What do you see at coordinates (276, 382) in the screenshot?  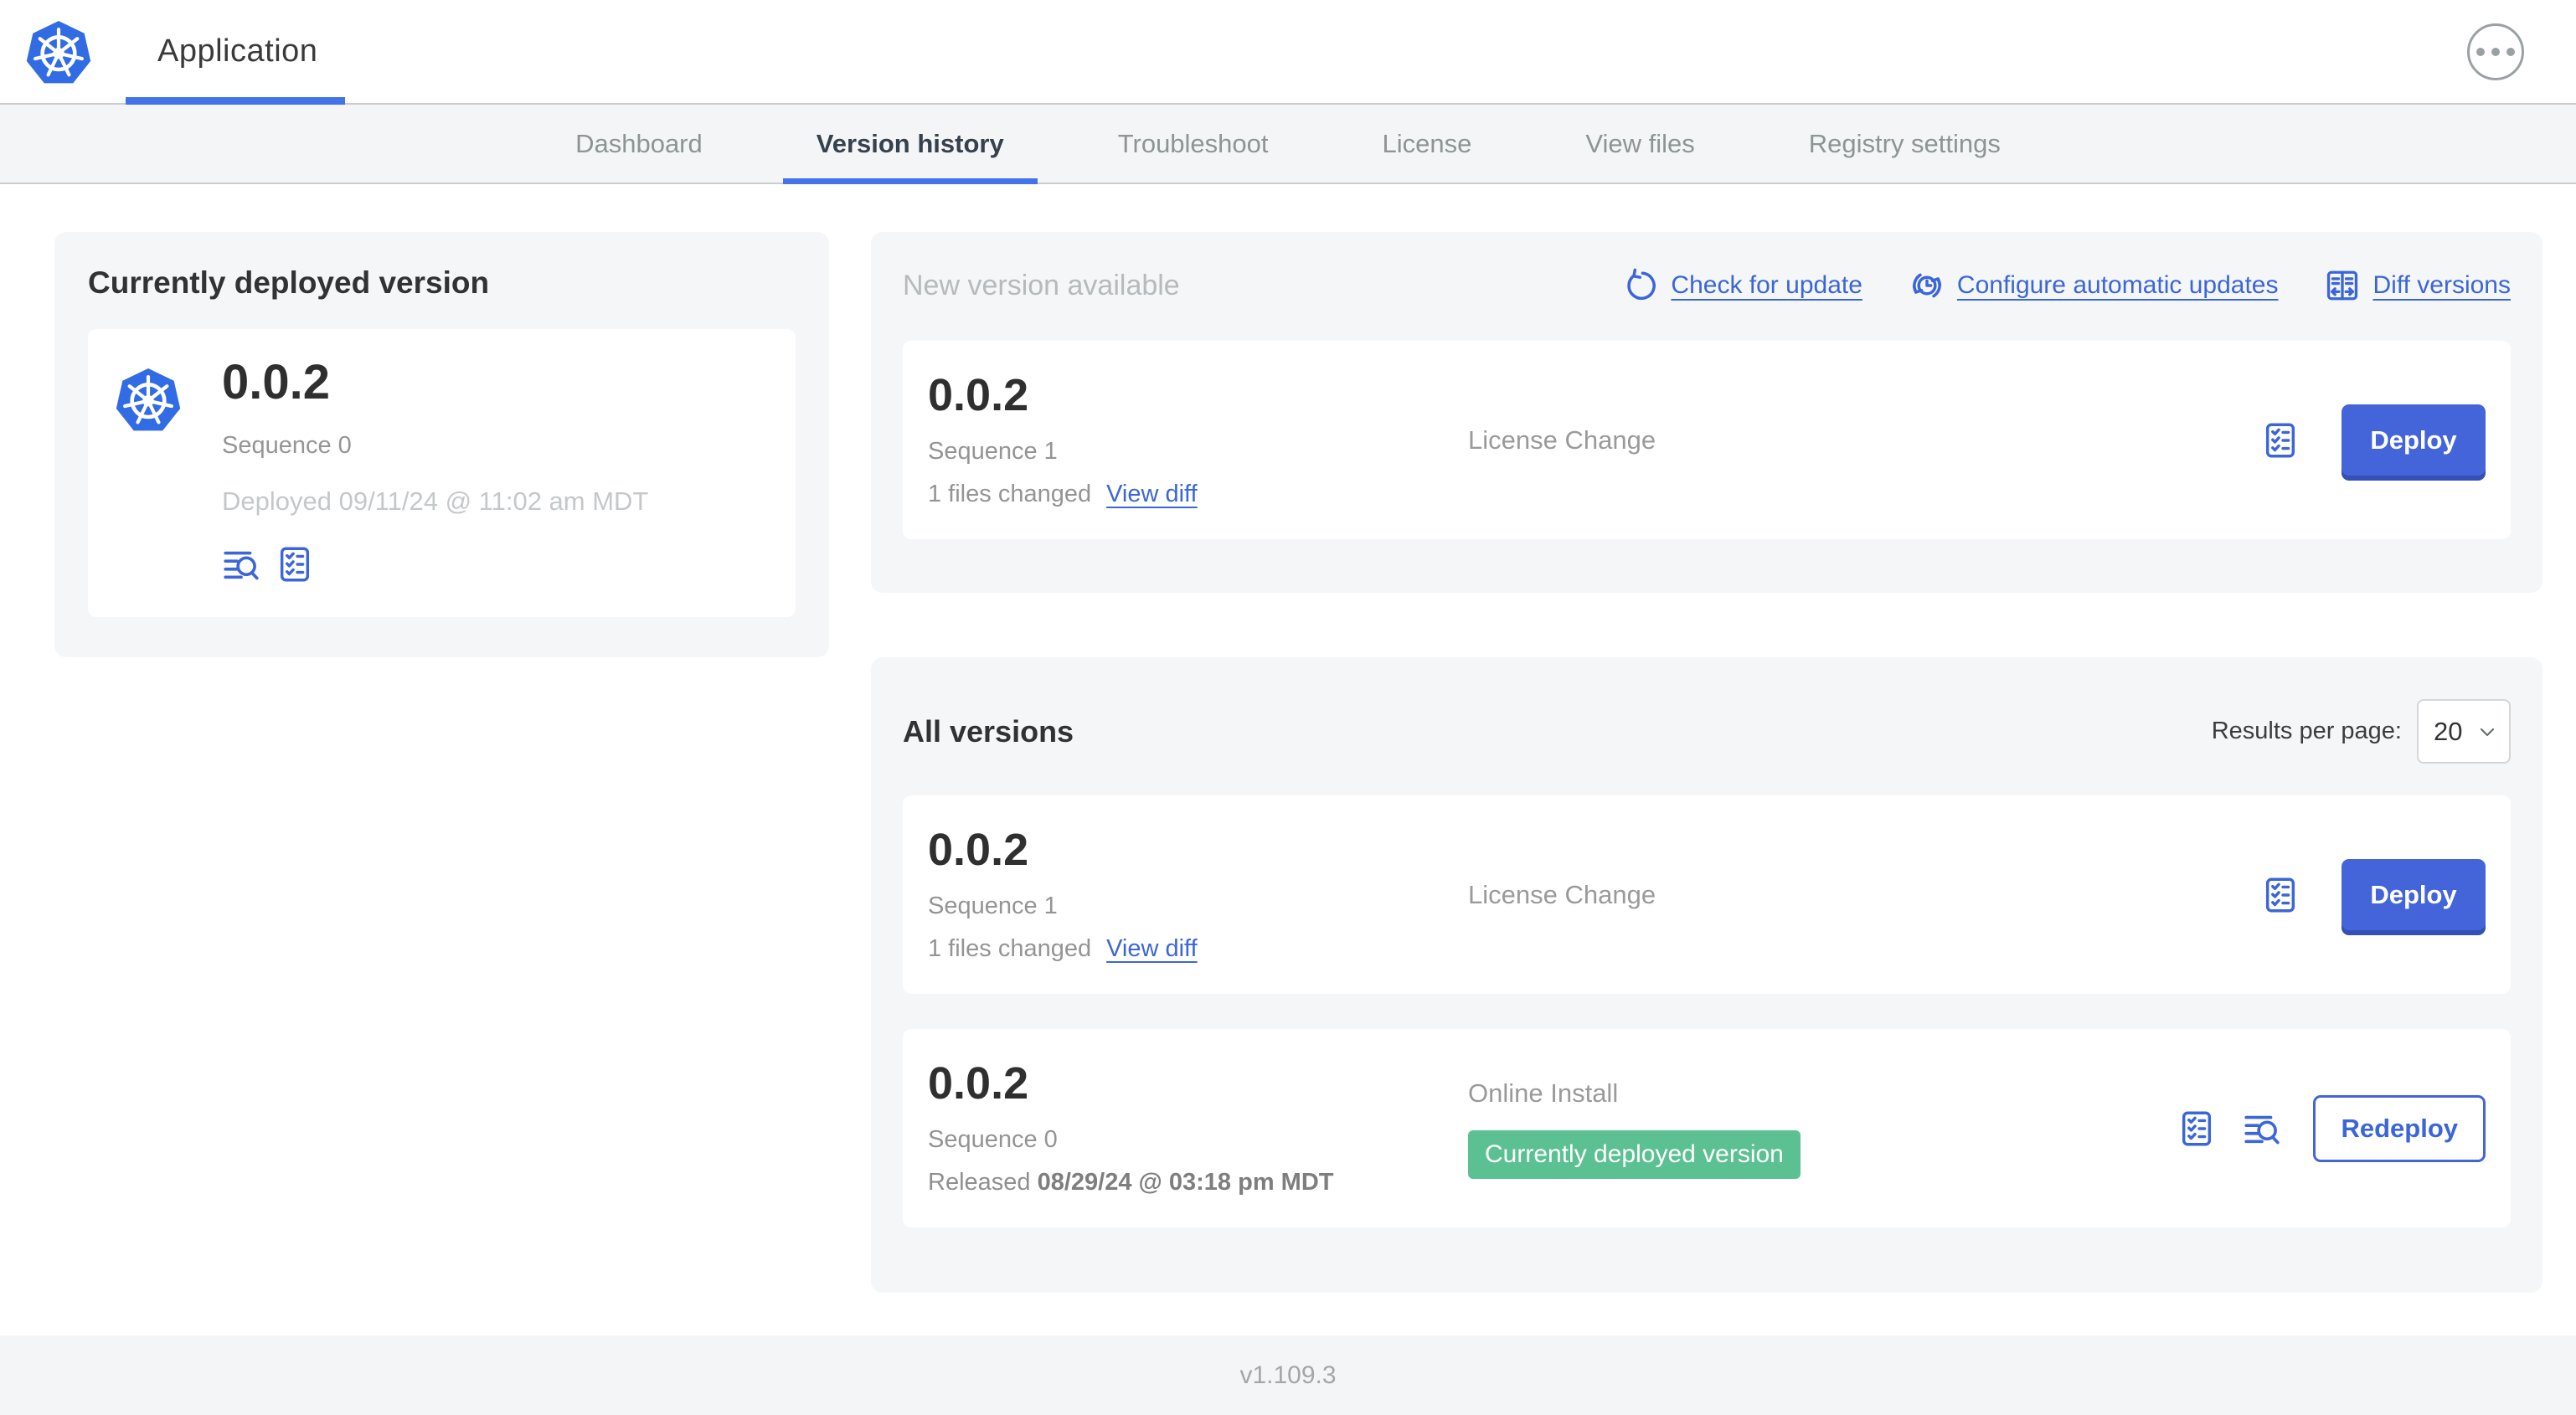 I see `current-version-number: 0.0.2` at bounding box center [276, 382].